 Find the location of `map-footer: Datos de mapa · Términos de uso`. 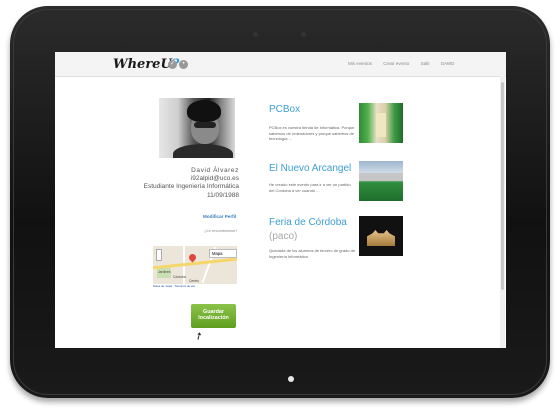

map-footer: Datos de mapa · Términos de uso is located at coordinates (174, 286).